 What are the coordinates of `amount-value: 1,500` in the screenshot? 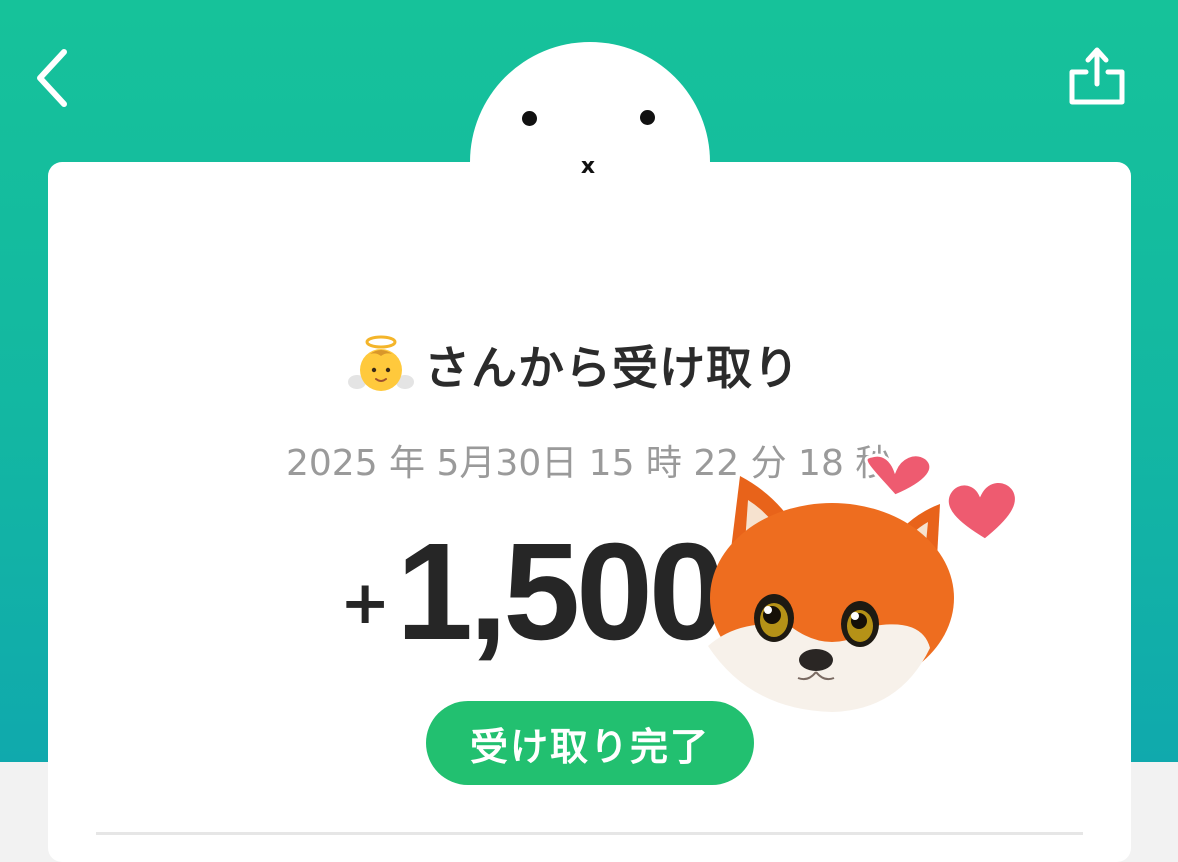 It's located at (560, 592).